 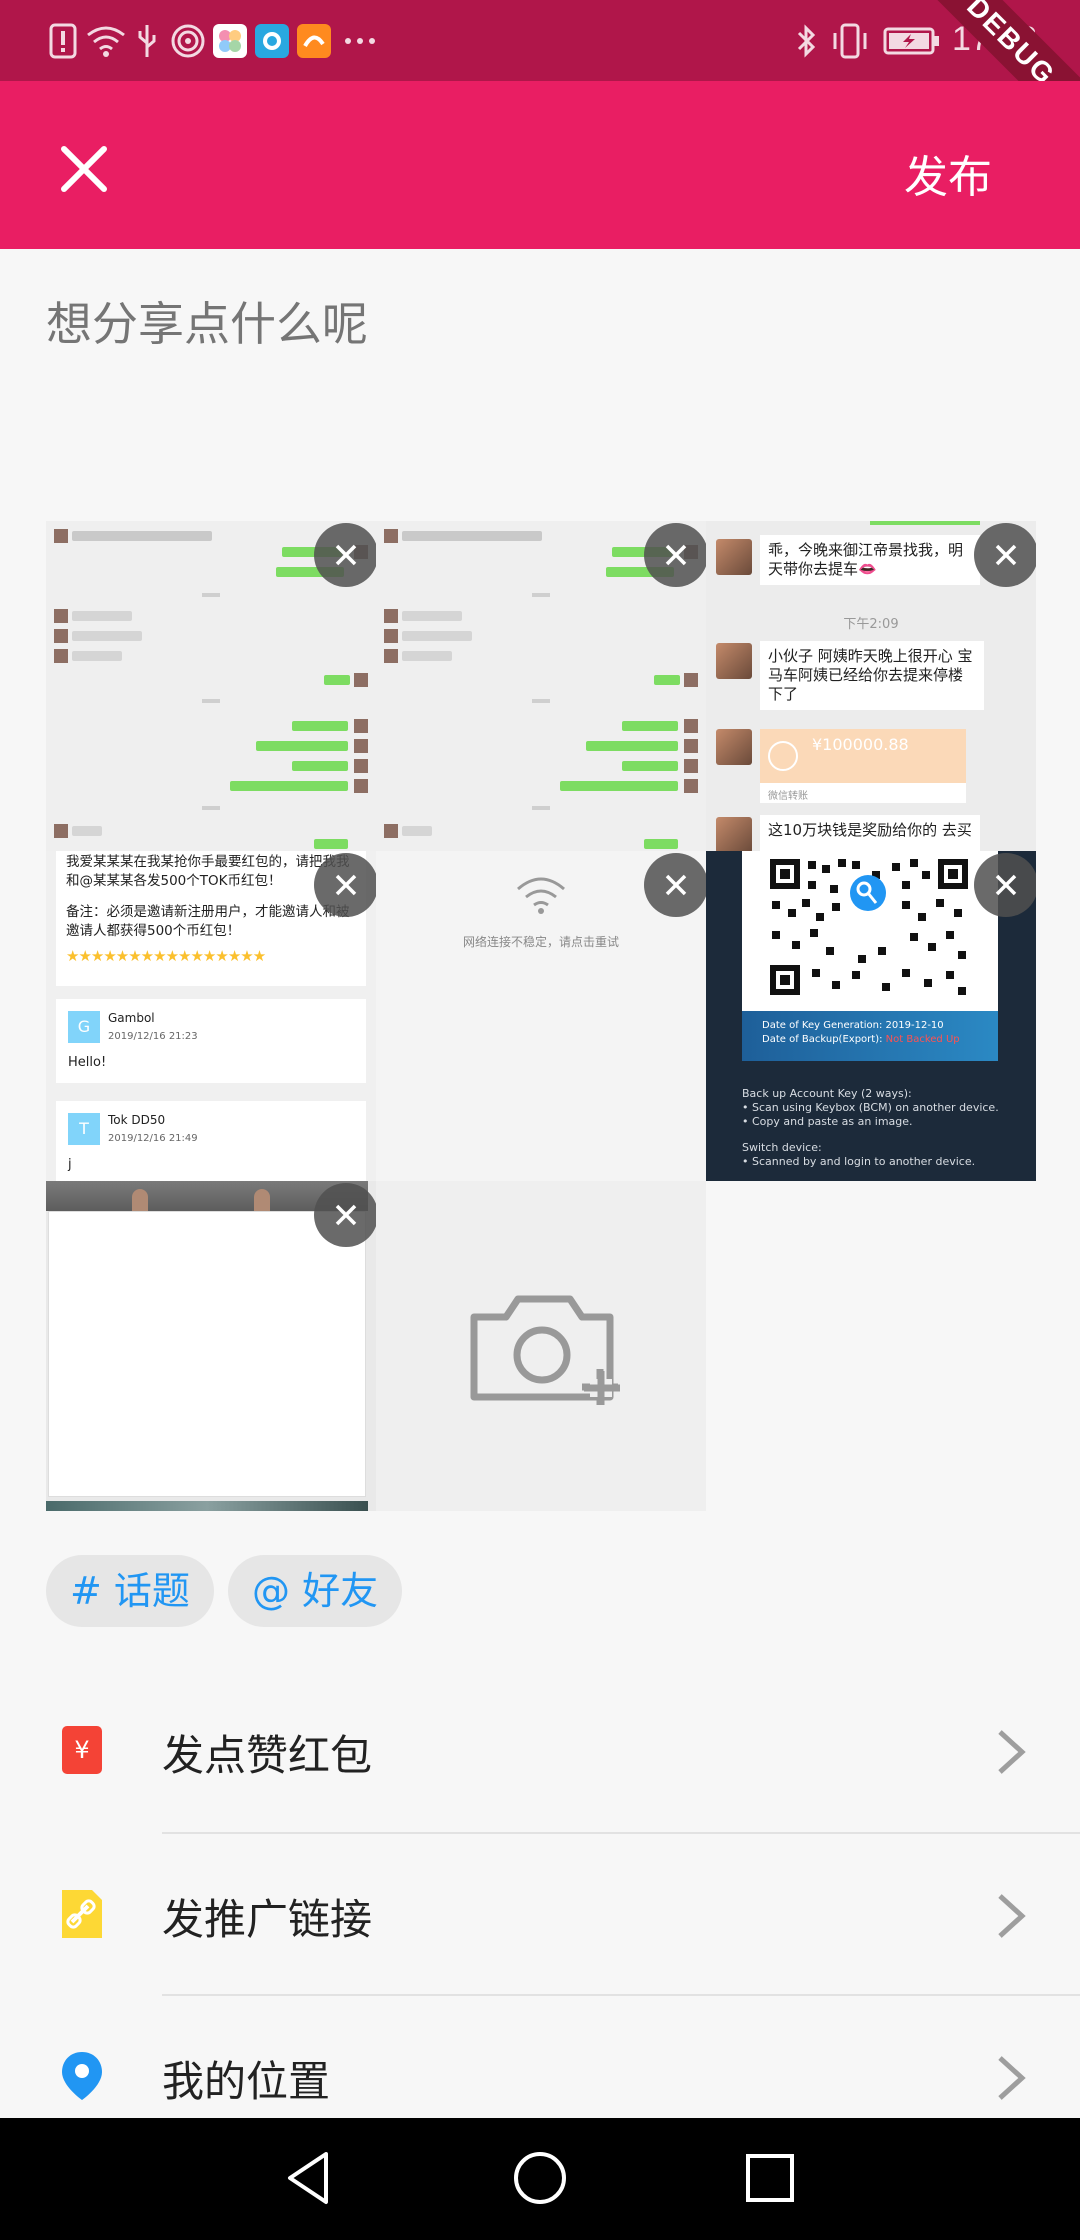 I want to click on comment-author: Gambol, so click(x=131, y=1018).